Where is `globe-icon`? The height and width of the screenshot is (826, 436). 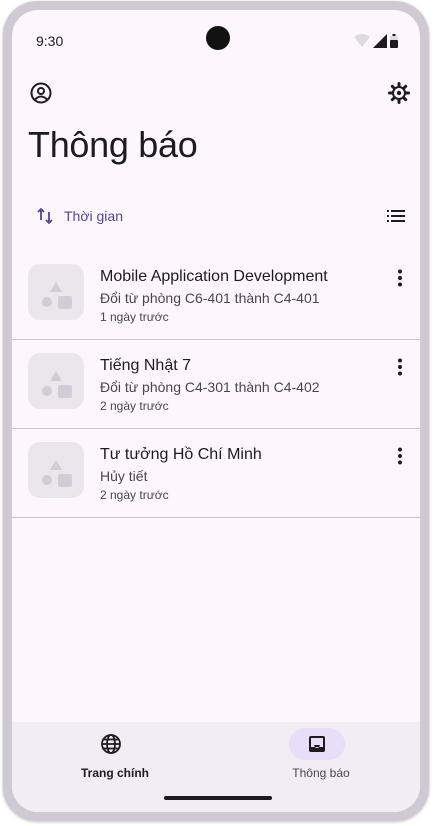
globe-icon is located at coordinates (111, 744).